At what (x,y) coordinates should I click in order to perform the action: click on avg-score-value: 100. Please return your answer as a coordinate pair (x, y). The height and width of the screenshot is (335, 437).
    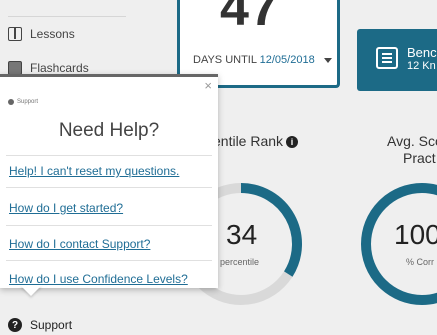
    Looking at the image, I should click on (415, 234).